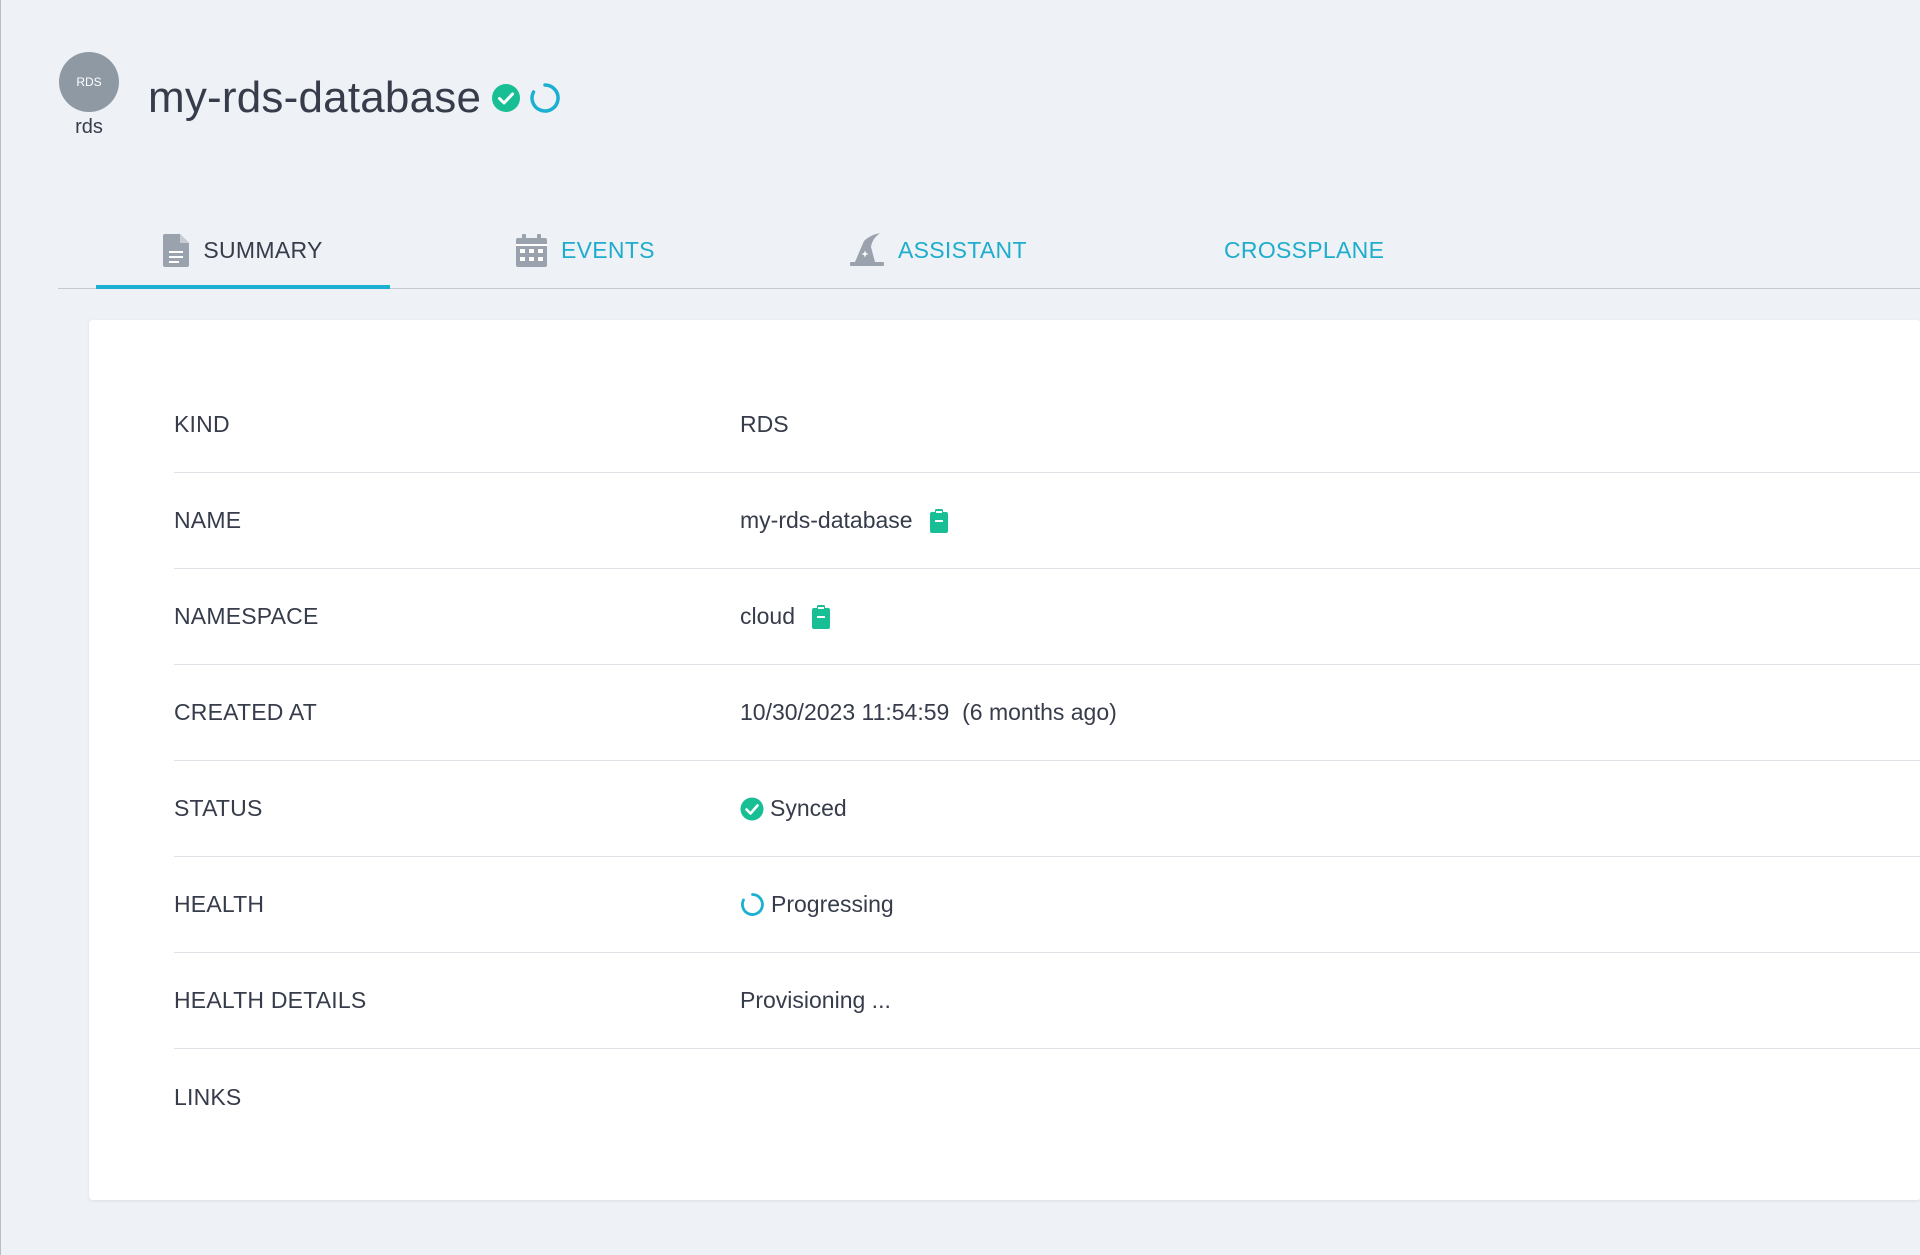 The image size is (1920, 1255). I want to click on row-key: STATUS, so click(218, 808).